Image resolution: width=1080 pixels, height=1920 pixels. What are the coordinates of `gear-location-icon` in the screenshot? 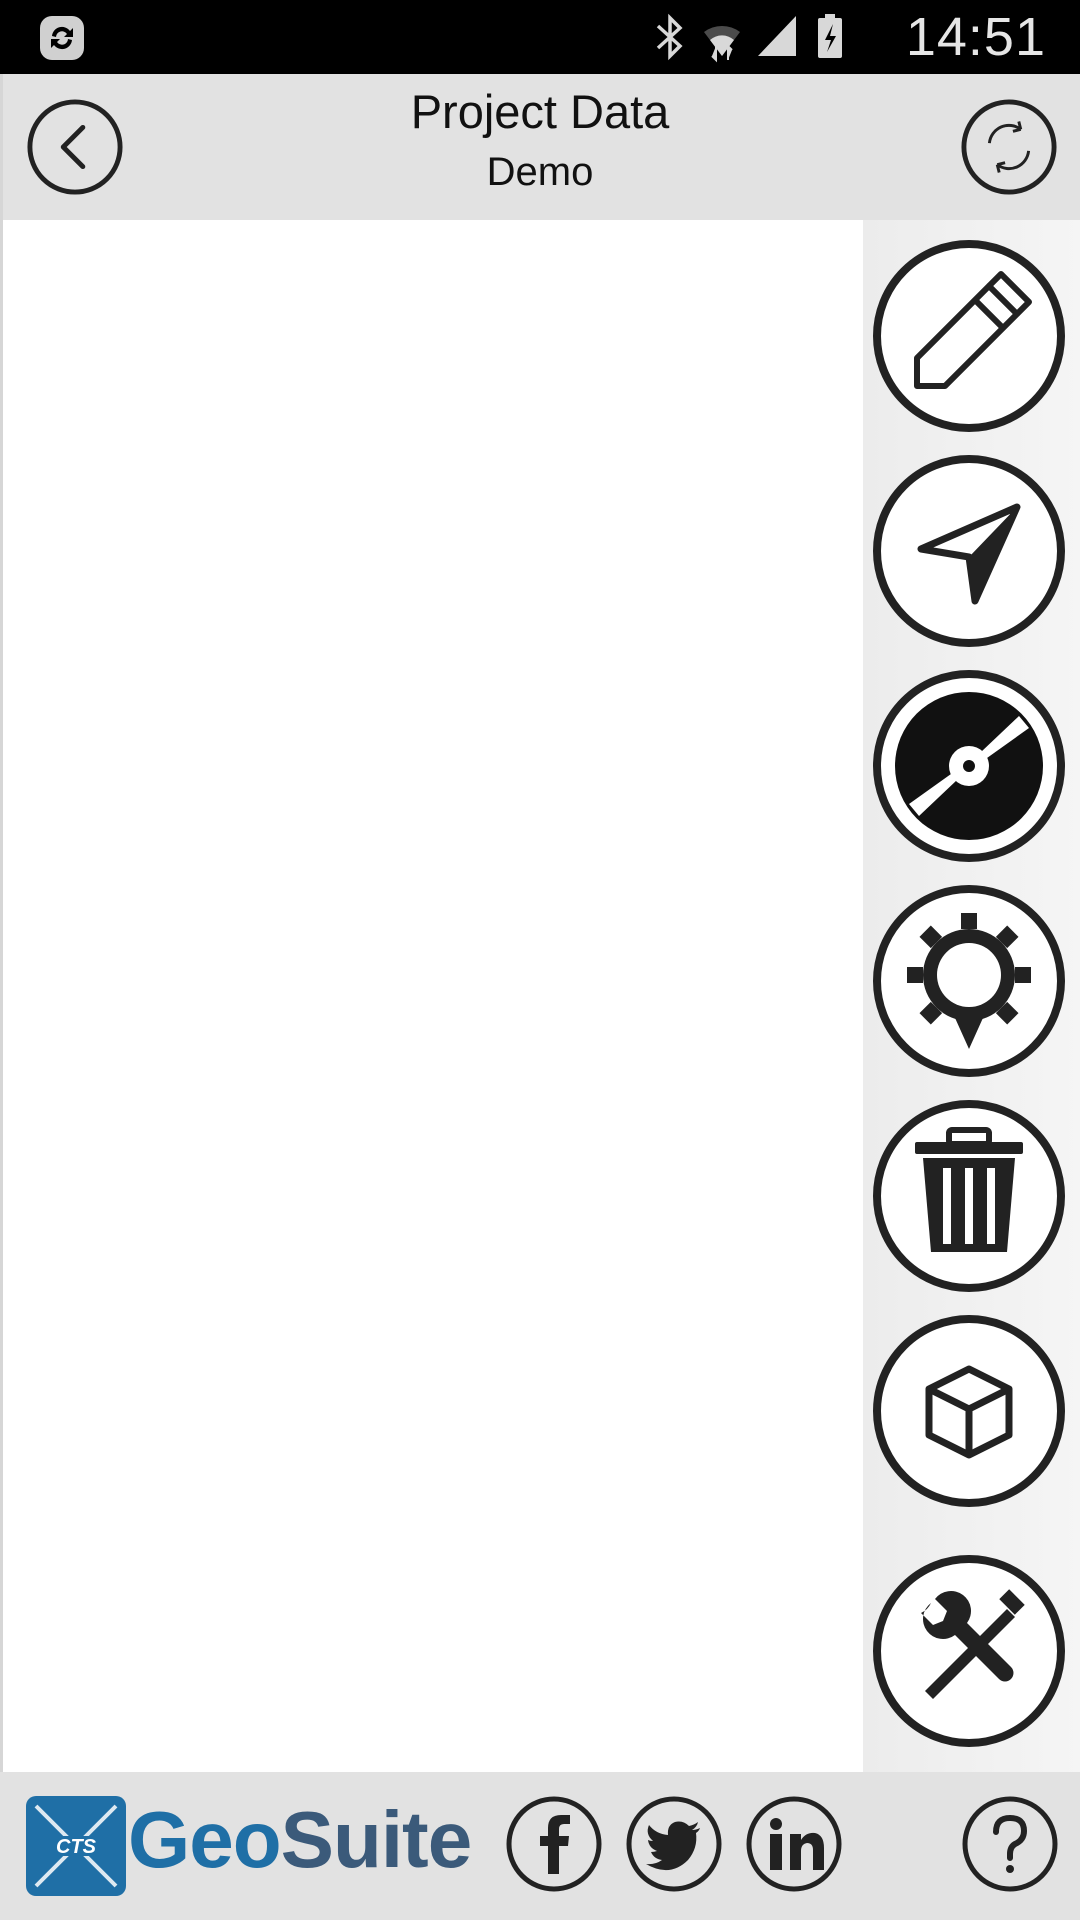 It's located at (969, 981).